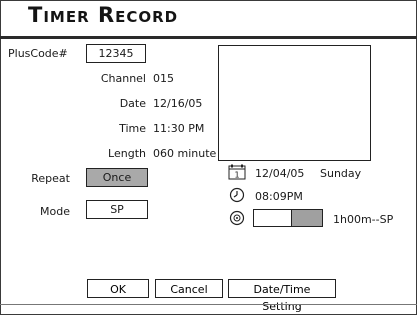 This screenshot has width=417, height=315. Describe the element at coordinates (118, 288) in the screenshot. I see `ok-button: OK` at that location.